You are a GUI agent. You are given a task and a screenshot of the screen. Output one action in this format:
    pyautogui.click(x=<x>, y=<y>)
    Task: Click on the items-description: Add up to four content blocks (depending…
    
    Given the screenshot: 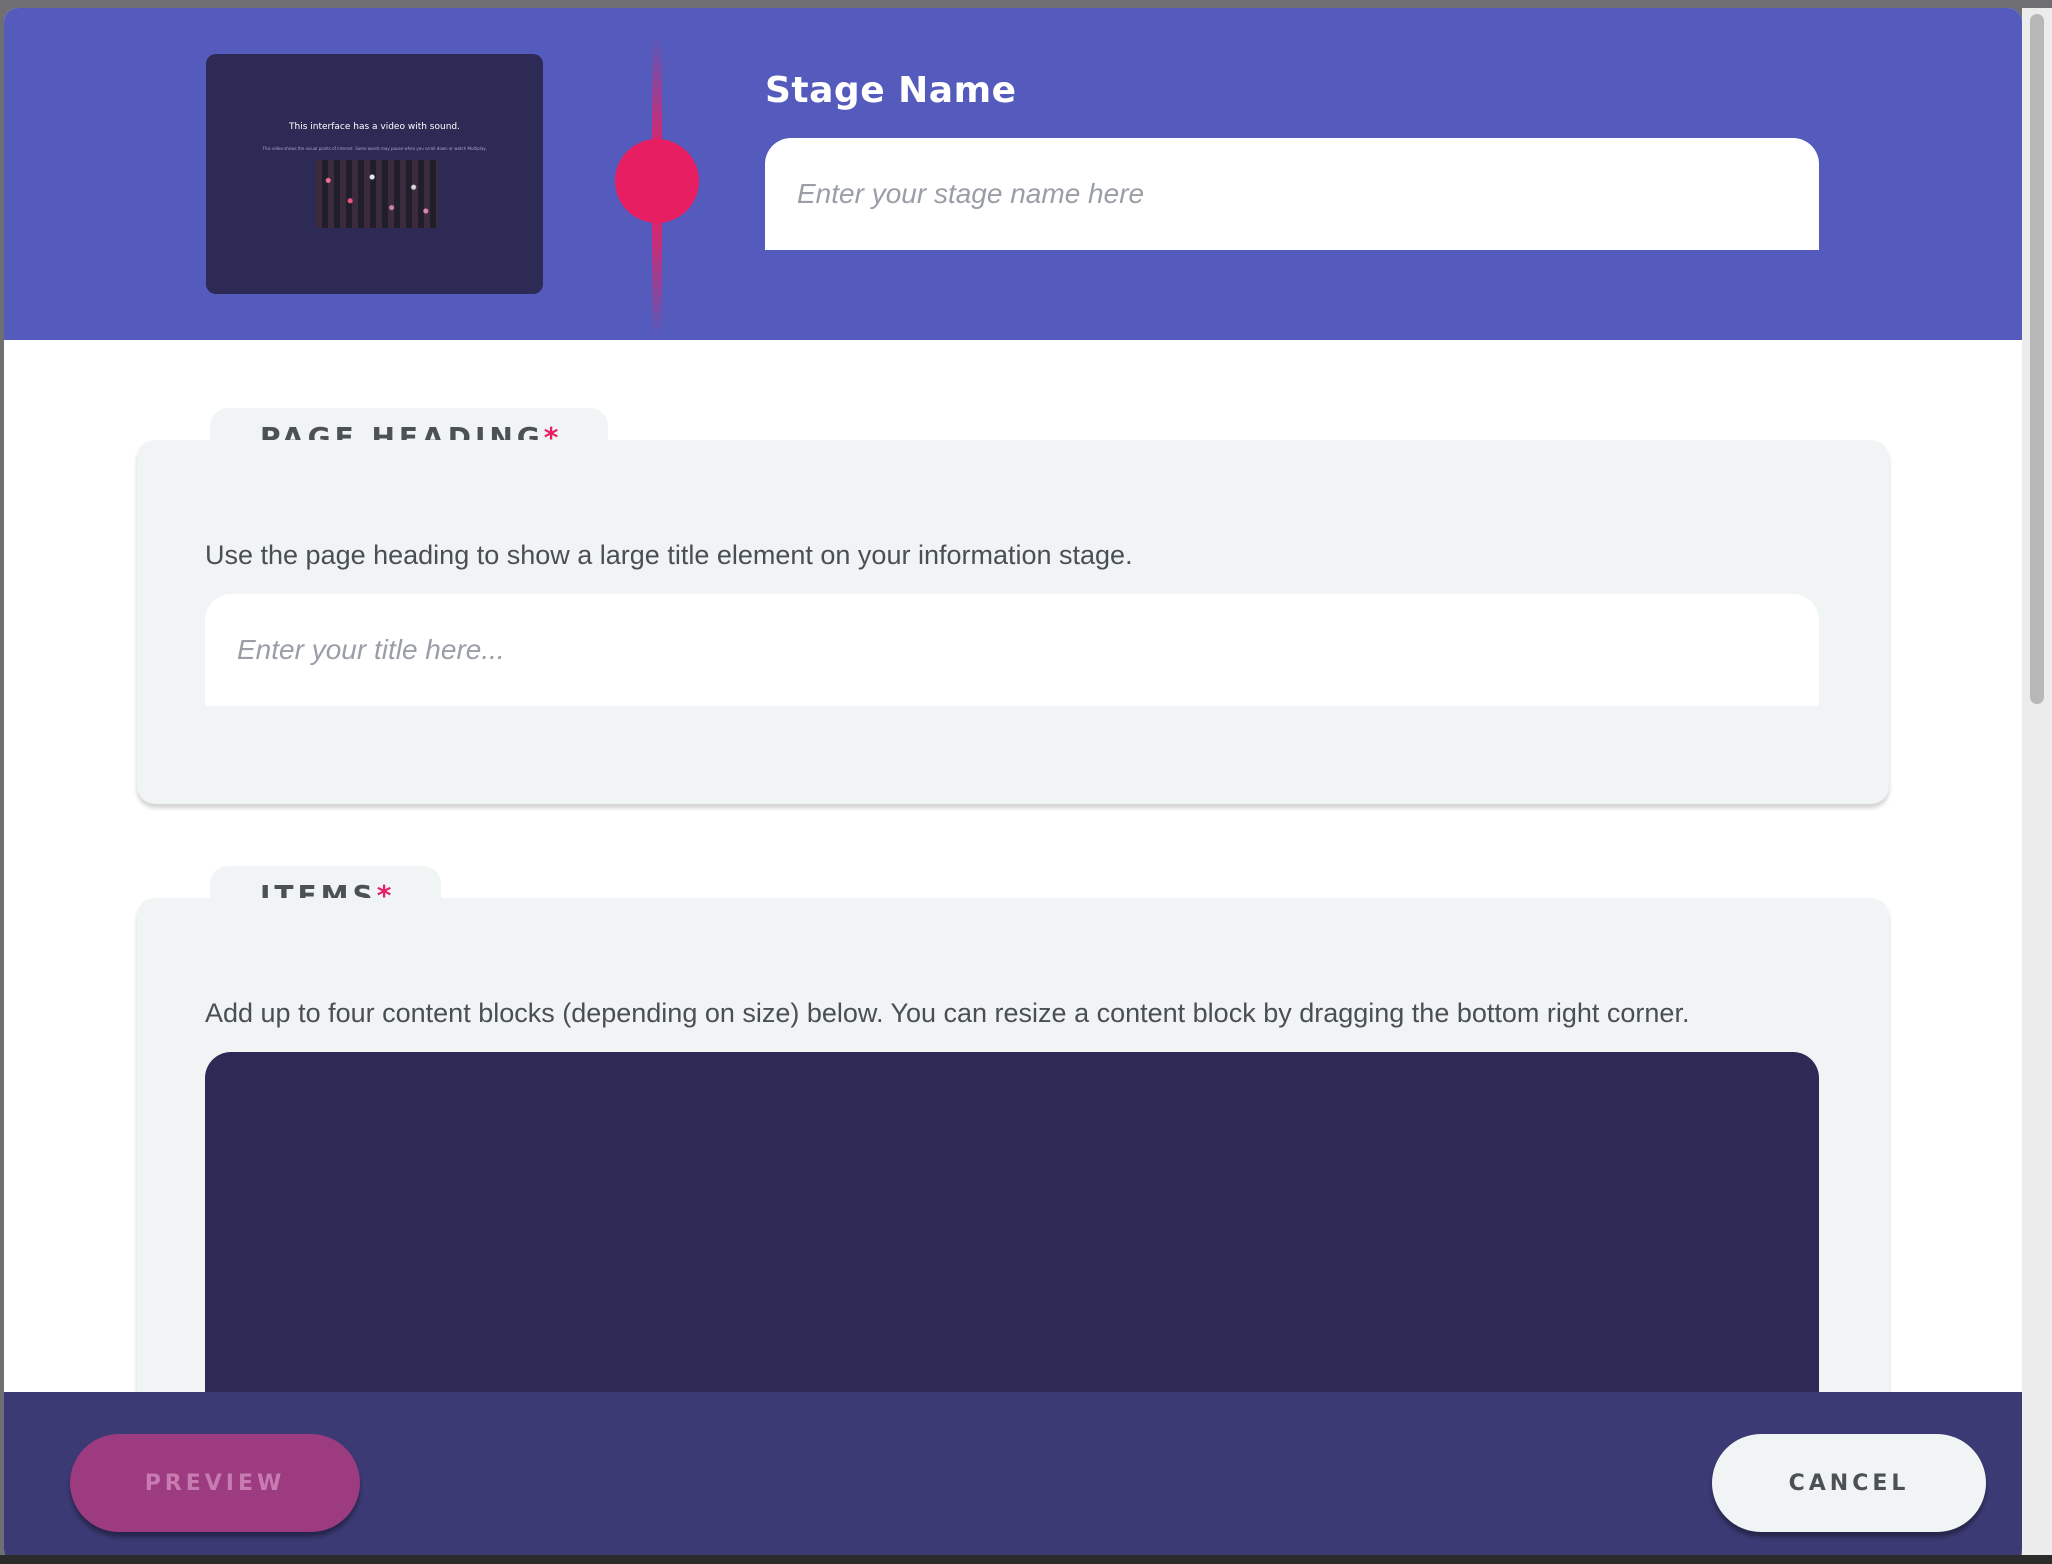 What is the action you would take?
    pyautogui.click(x=947, y=1013)
    